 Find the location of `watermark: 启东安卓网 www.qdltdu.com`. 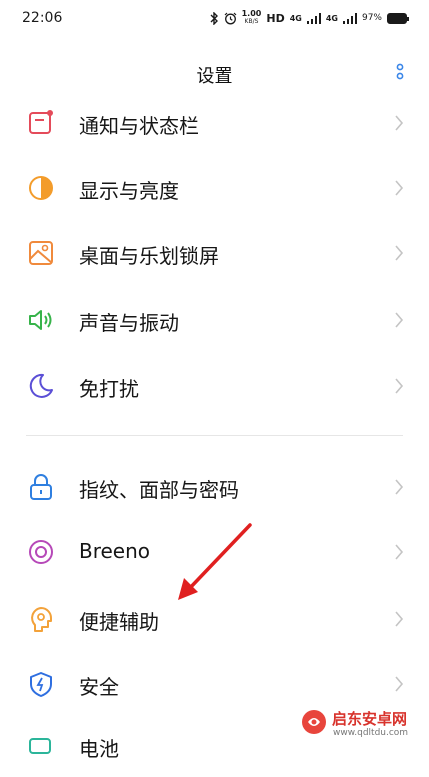

watermark: 启东安卓网 www.qdltdu.com is located at coordinates (362, 723).